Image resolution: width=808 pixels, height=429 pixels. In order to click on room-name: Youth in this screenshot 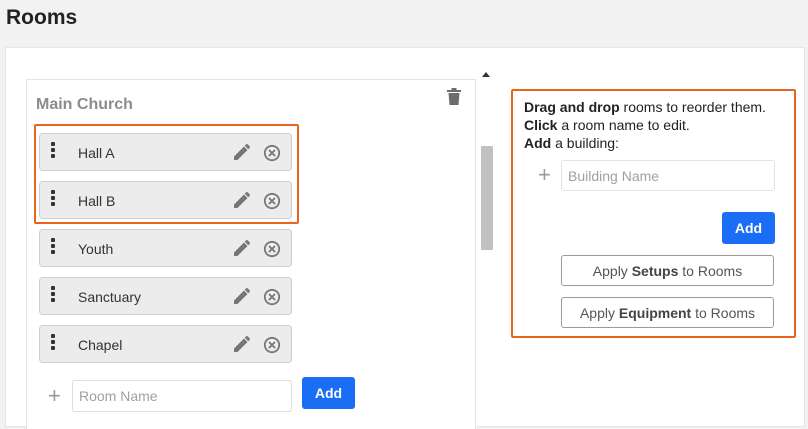, I will do `click(95, 249)`.